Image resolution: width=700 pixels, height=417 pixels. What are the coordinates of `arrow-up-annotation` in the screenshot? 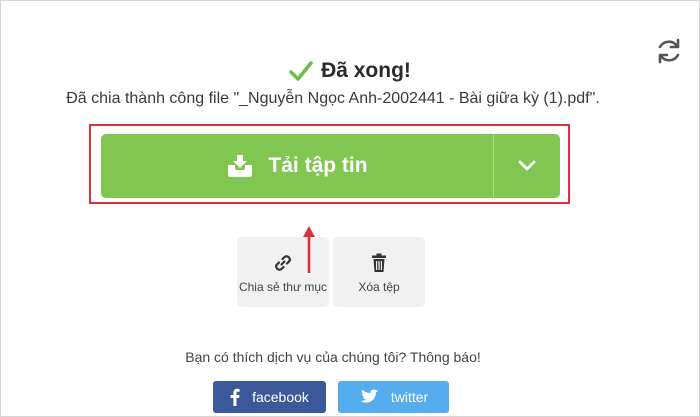 It's located at (309, 249).